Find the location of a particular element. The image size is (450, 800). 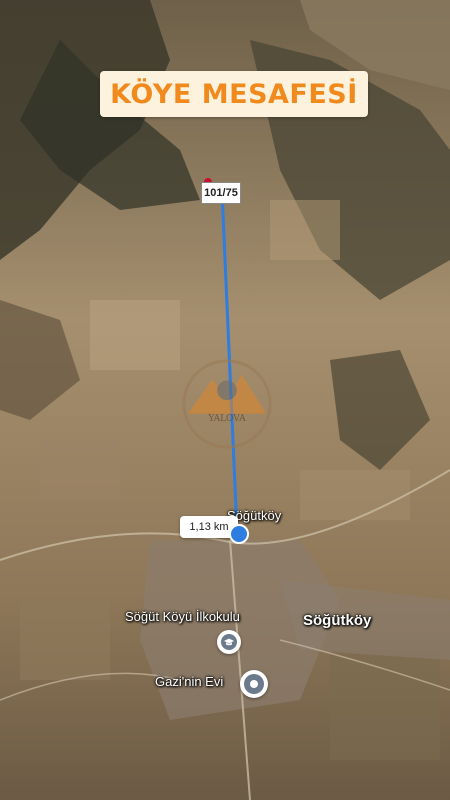

location-pin-icon is located at coordinates (254, 684).